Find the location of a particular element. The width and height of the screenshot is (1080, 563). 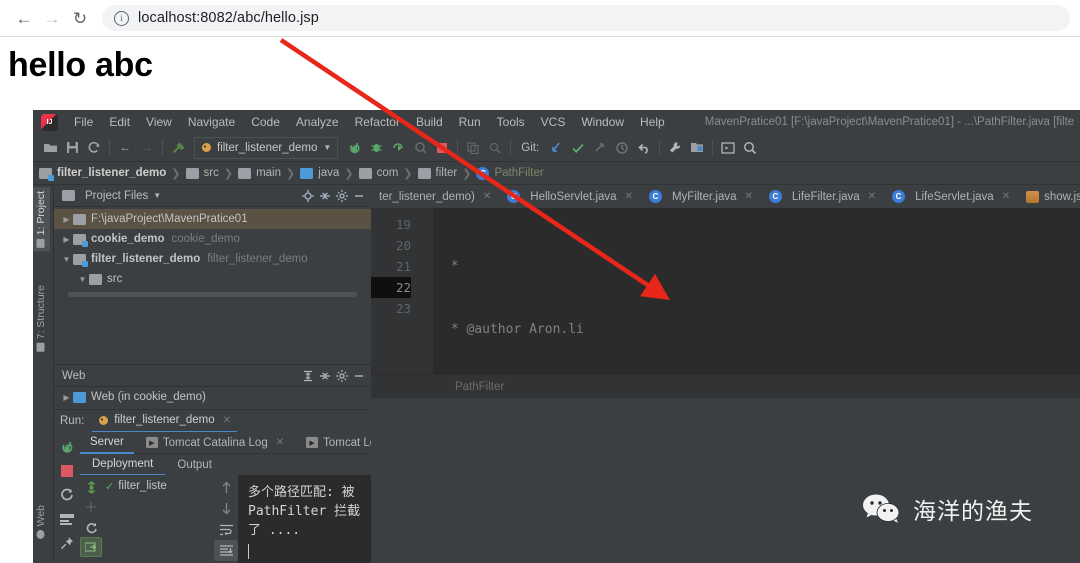

back-arrow-icon: ← is located at coordinates (125, 148).